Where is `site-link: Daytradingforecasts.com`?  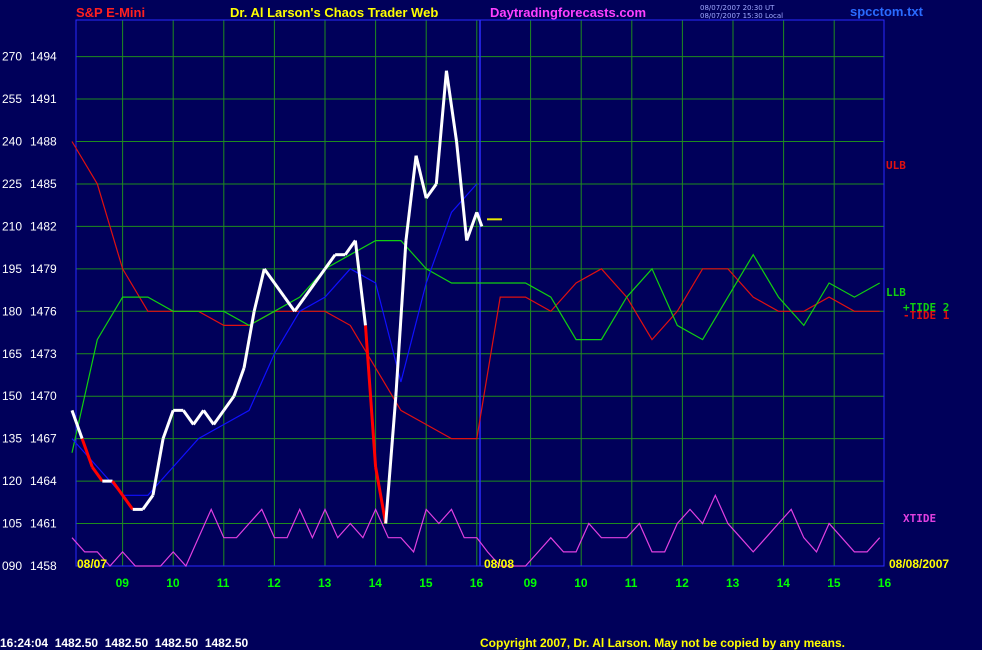 site-link: Daytradingforecasts.com is located at coordinates (568, 12).